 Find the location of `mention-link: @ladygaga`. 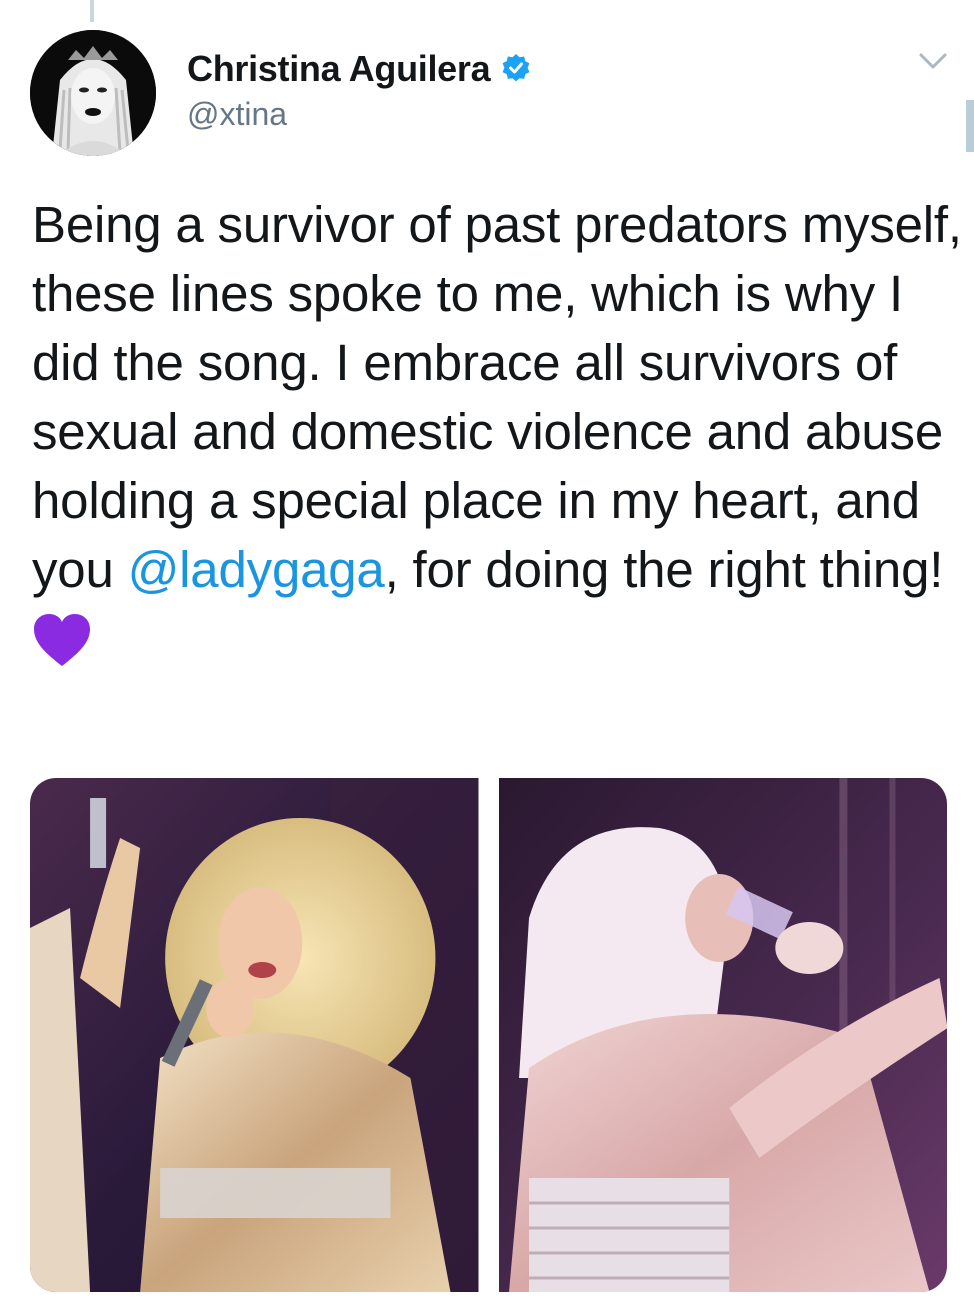

mention-link: @ladygaga is located at coordinates (256, 569).